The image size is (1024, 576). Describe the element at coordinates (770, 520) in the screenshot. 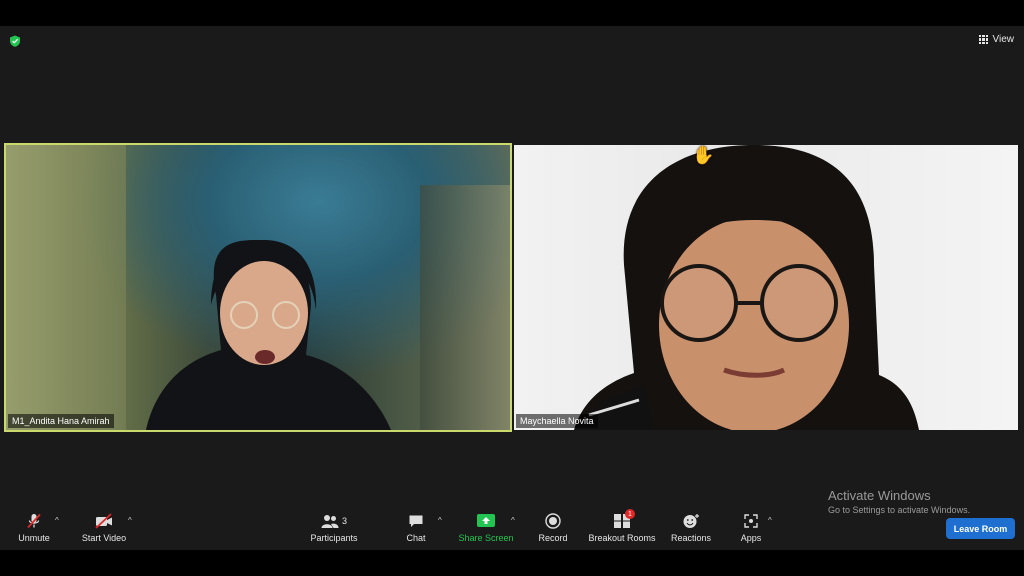

I see `apps-options-chevron-icon: ^` at that location.